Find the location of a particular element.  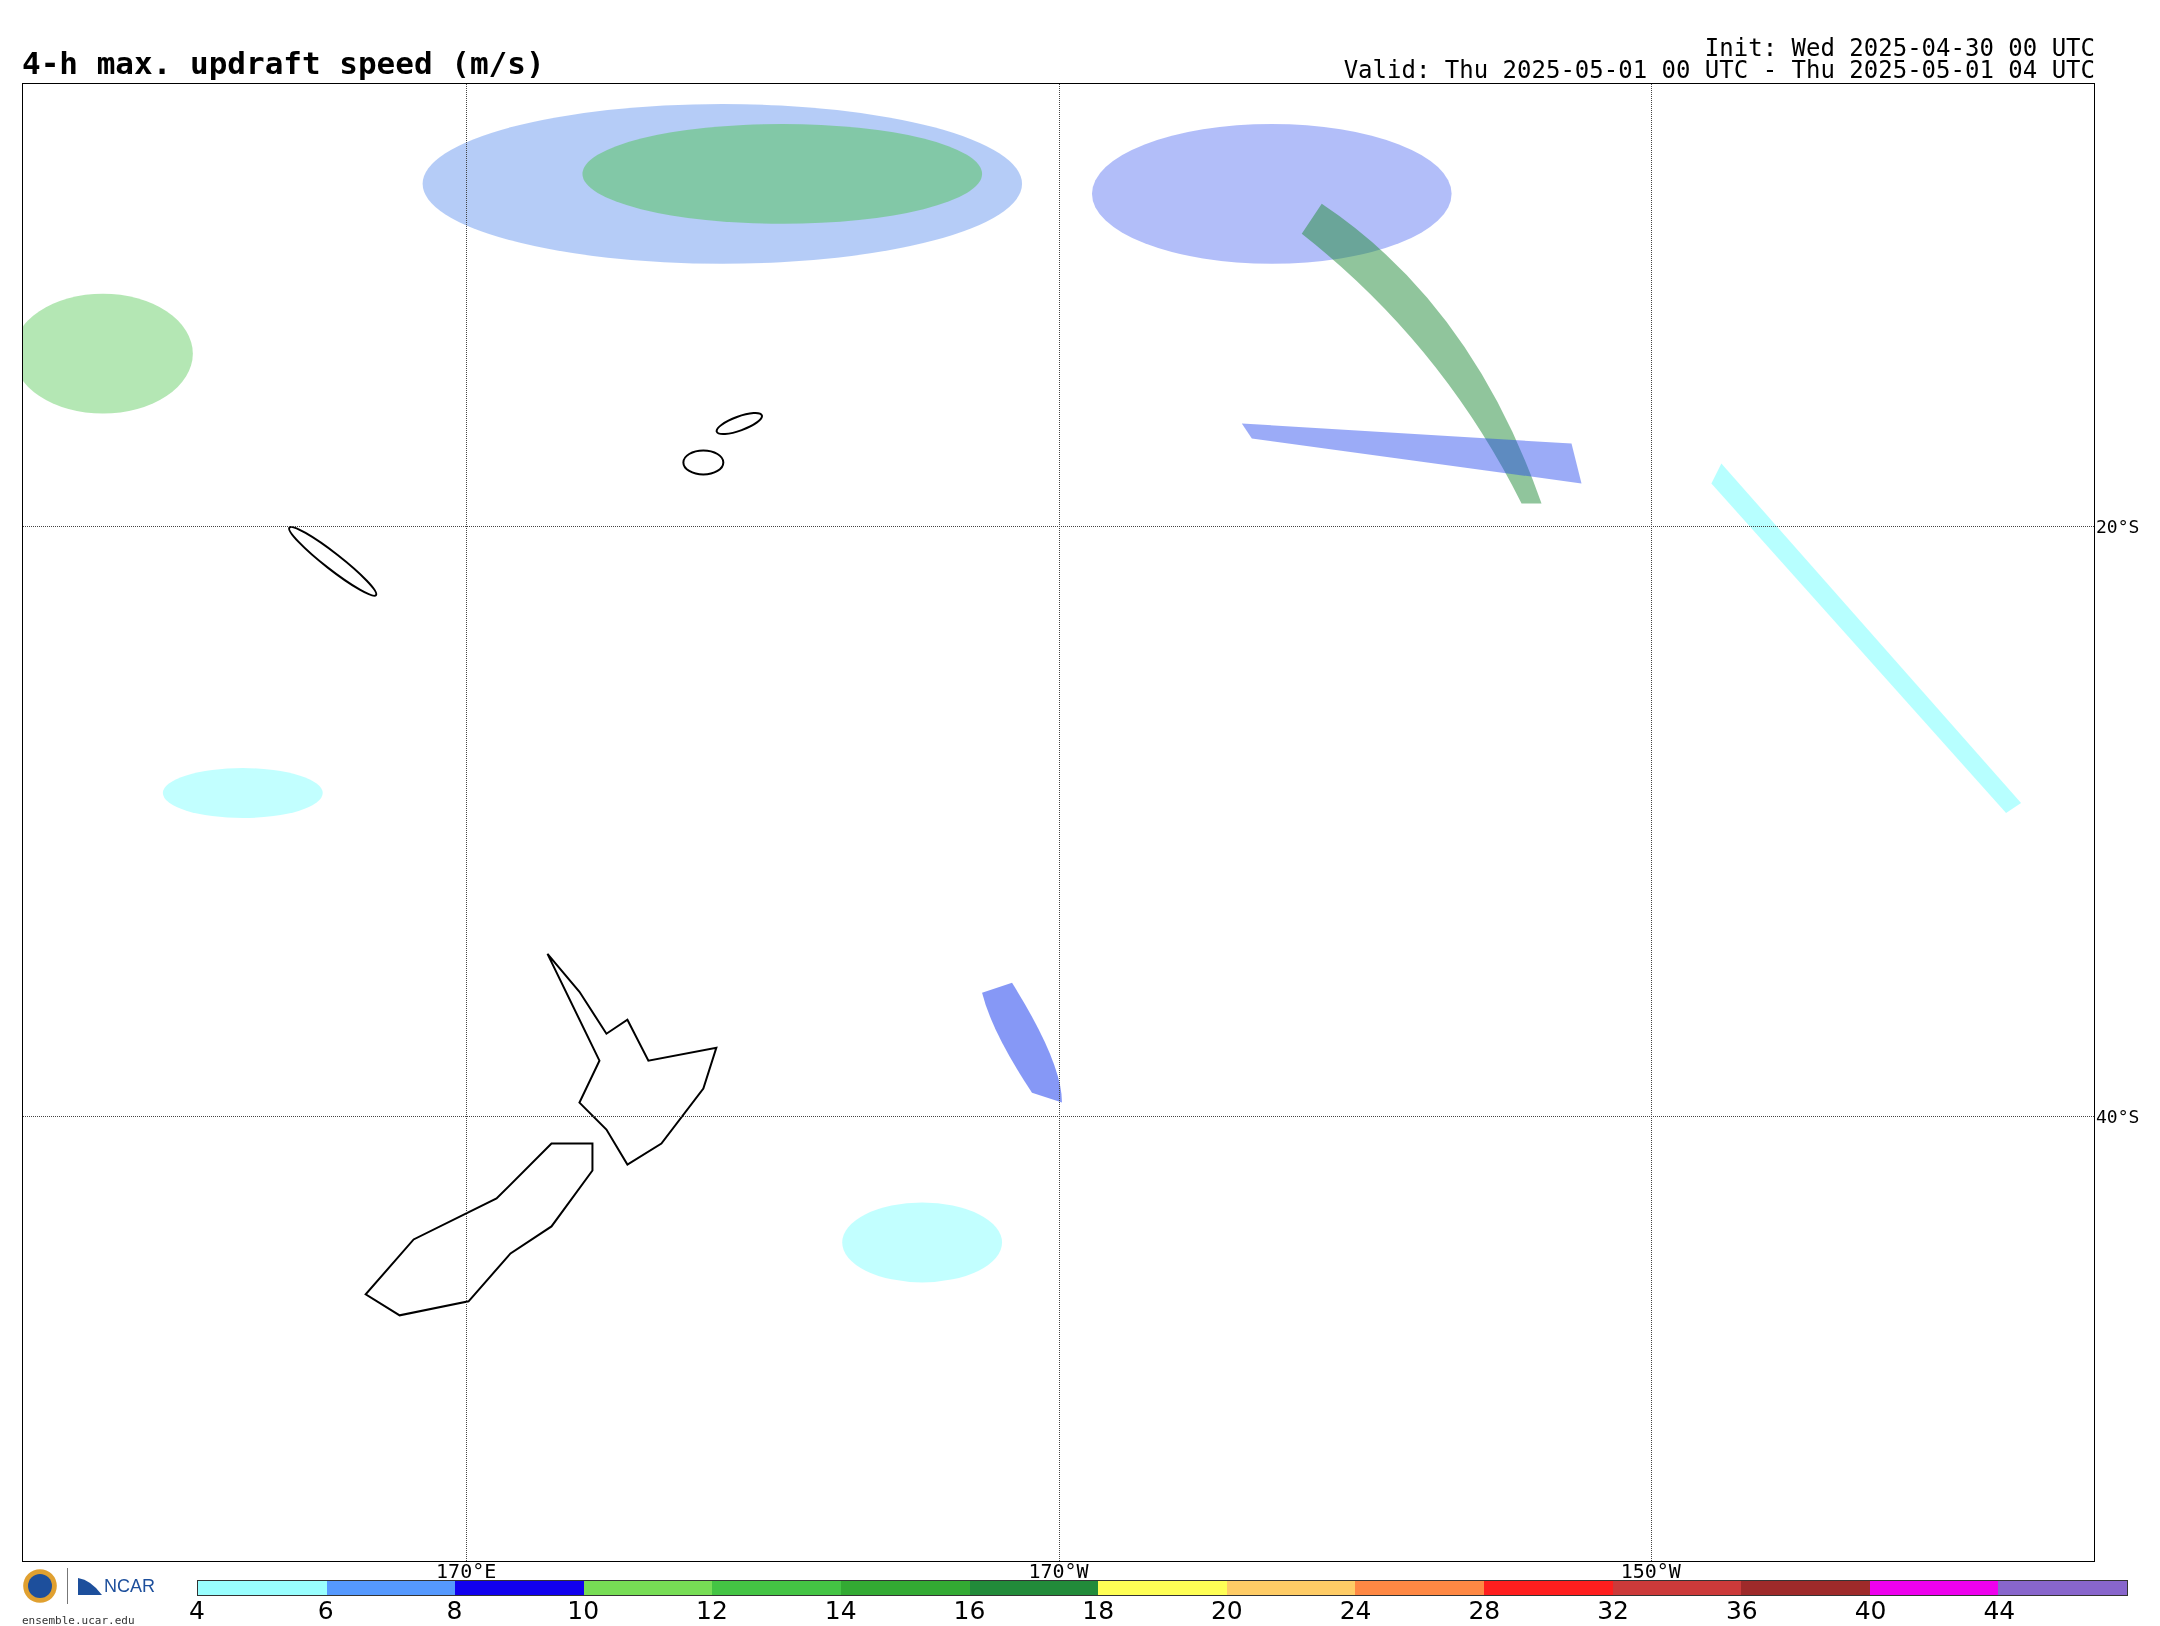

logo-text: NCAR is located at coordinates (129, 1586).